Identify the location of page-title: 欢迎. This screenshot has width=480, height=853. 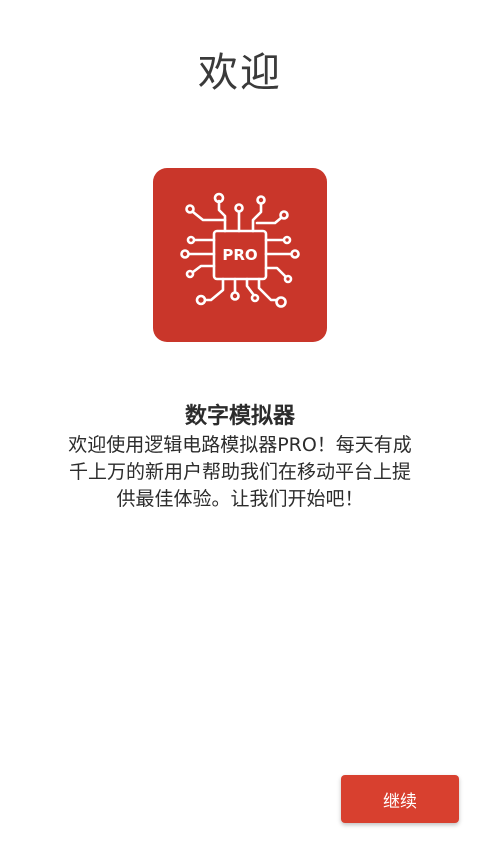
(240, 73).